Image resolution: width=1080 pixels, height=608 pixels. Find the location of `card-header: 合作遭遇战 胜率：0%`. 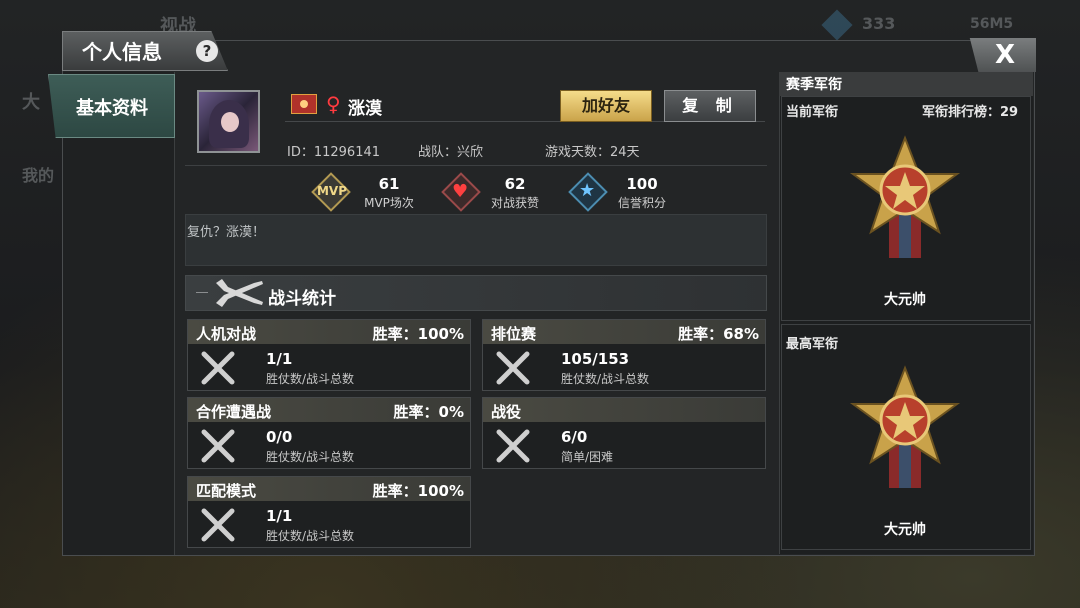

card-header: 合作遭遇战 胜率：0% is located at coordinates (329, 410).